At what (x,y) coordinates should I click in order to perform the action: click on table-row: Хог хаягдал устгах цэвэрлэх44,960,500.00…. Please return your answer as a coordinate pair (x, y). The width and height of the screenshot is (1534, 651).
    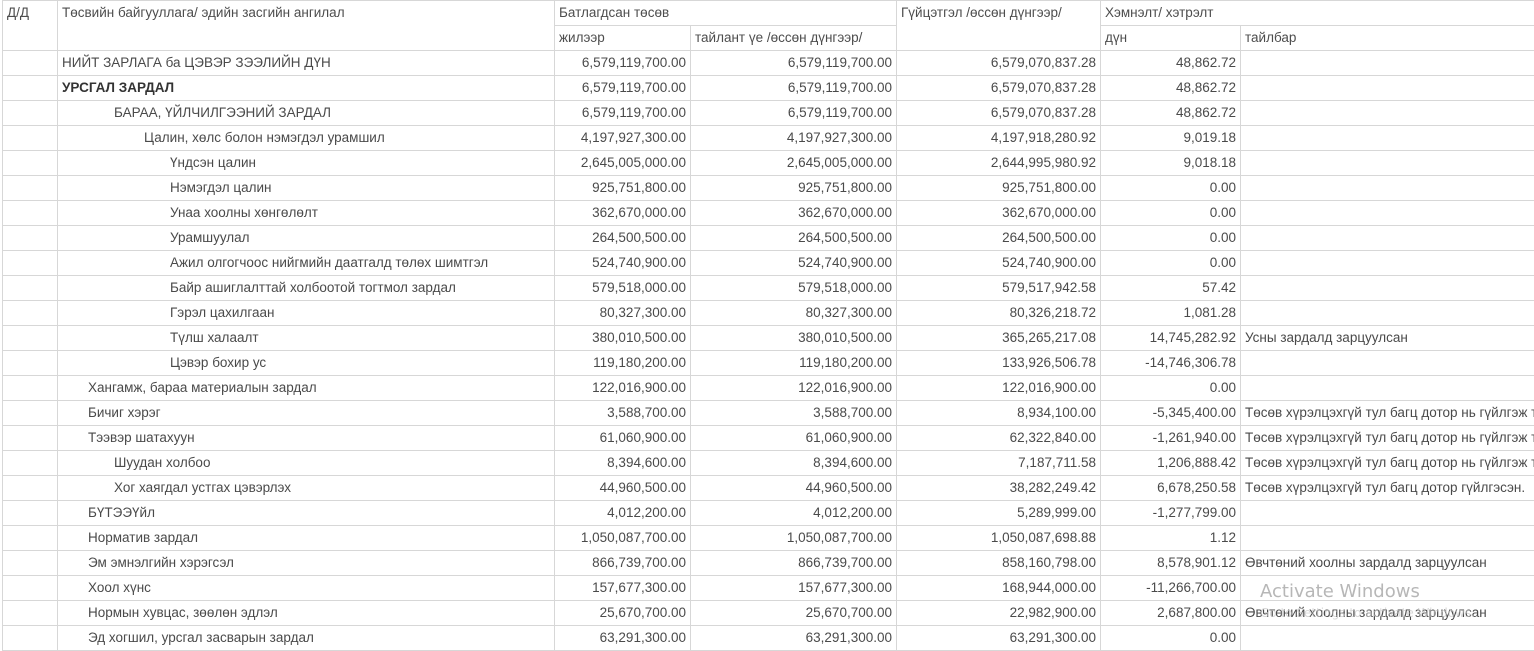
    Looking at the image, I should click on (768, 488).